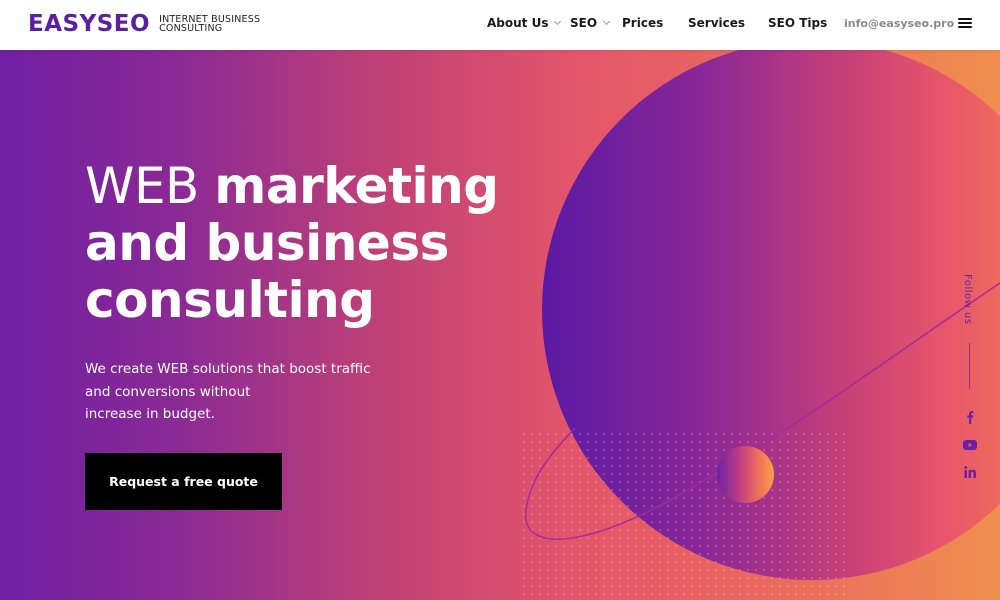  I want to click on nav-item-about-us: About Us, so click(524, 23).